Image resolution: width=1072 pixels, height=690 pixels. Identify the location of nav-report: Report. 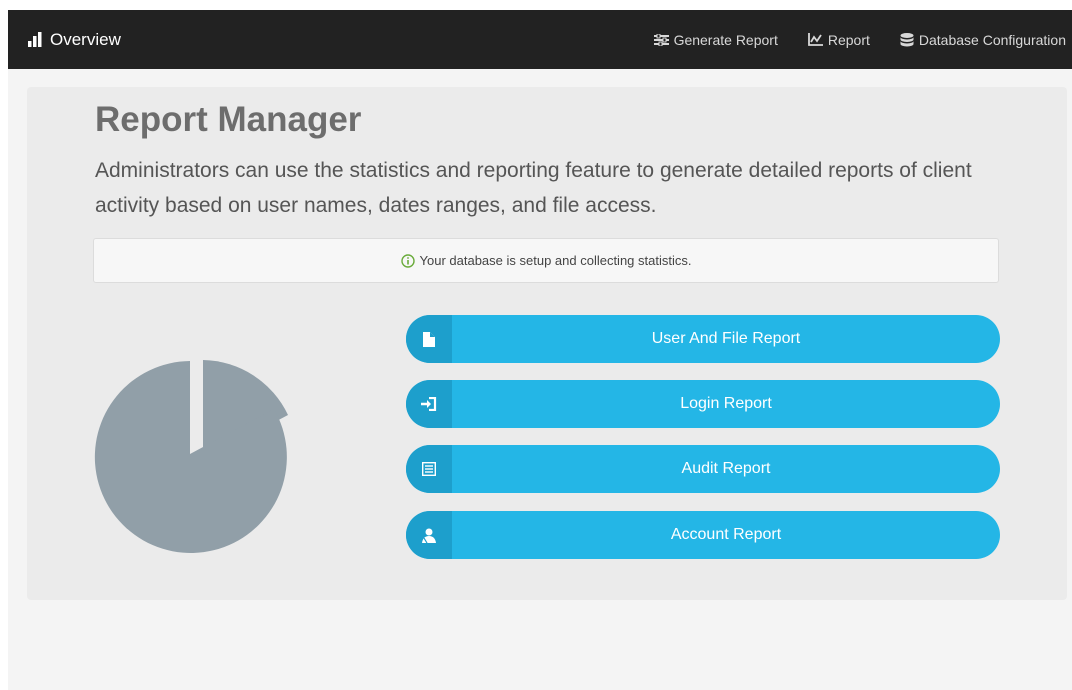
(838, 39).